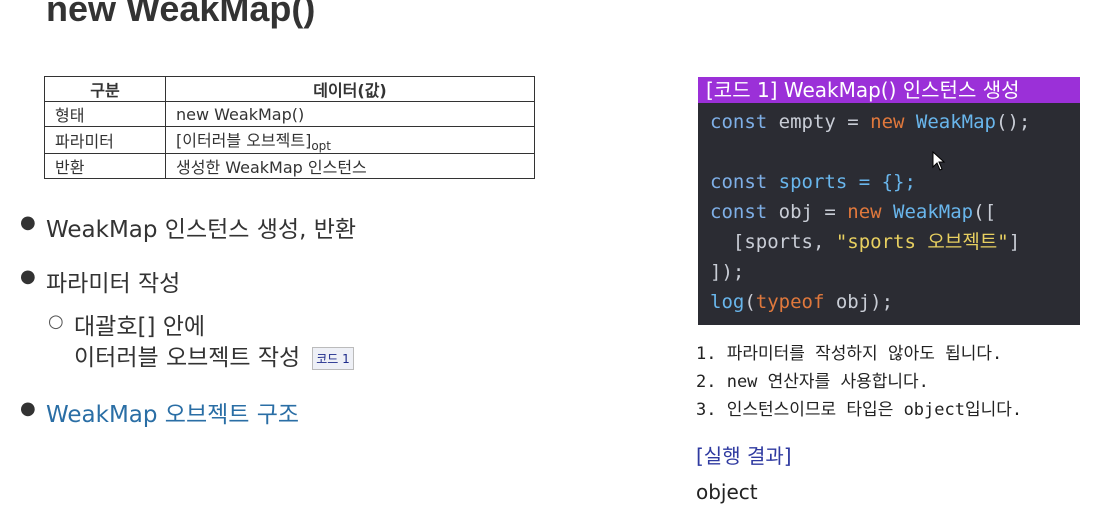 The image size is (1116, 532). What do you see at coordinates (849, 354) in the screenshot?
I see `note-item: 1. 파라미터를 작성하지 않아도 됩니다.` at bounding box center [849, 354].